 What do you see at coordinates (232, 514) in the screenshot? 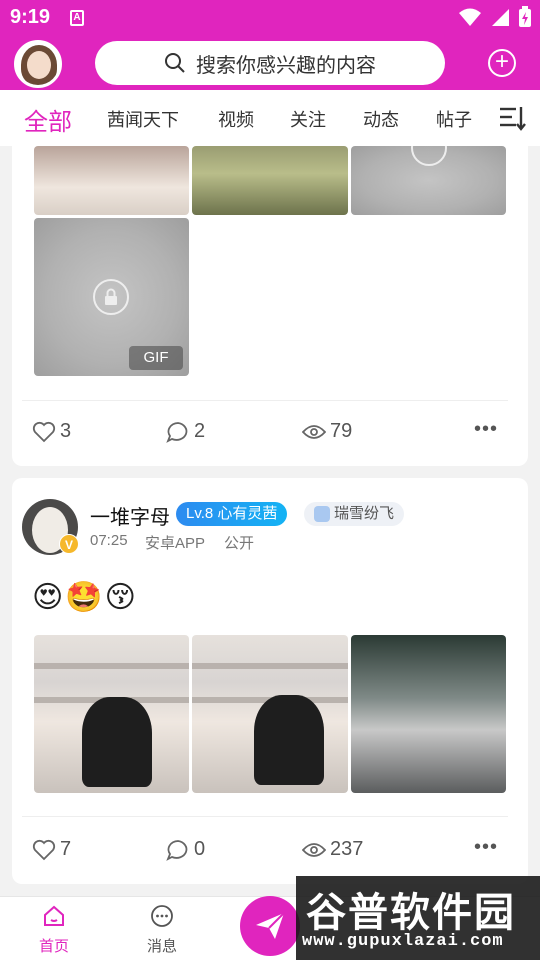
I see `level-badge: Lv.8 心有灵茜` at bounding box center [232, 514].